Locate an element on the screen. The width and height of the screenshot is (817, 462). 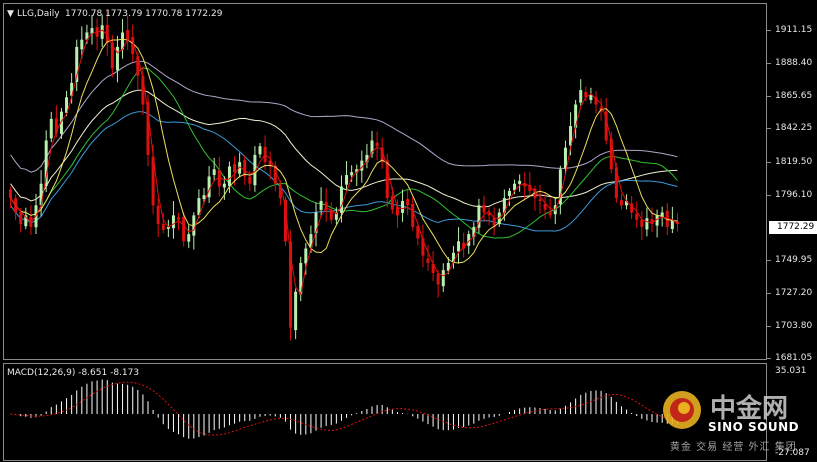
watermark-brand: SINO SOUND is located at coordinates (754, 427).